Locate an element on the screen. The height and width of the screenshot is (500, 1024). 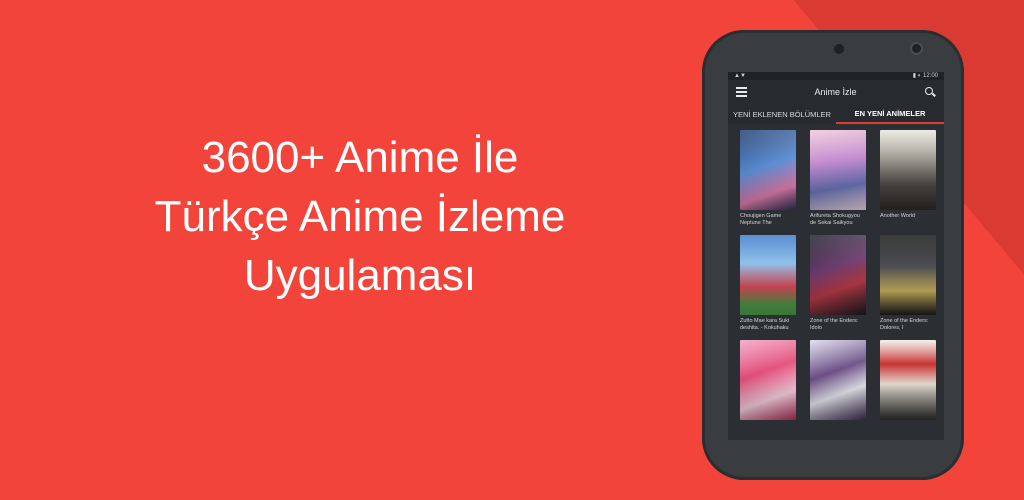
app-title: Anime İzle is located at coordinates (835, 92).